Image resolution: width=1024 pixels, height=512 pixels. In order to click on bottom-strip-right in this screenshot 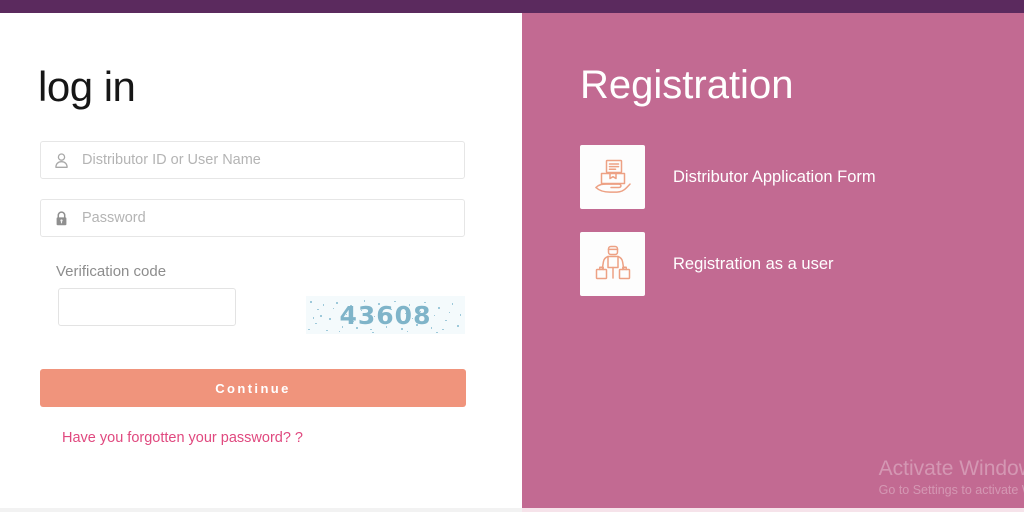, I will do `click(773, 510)`.